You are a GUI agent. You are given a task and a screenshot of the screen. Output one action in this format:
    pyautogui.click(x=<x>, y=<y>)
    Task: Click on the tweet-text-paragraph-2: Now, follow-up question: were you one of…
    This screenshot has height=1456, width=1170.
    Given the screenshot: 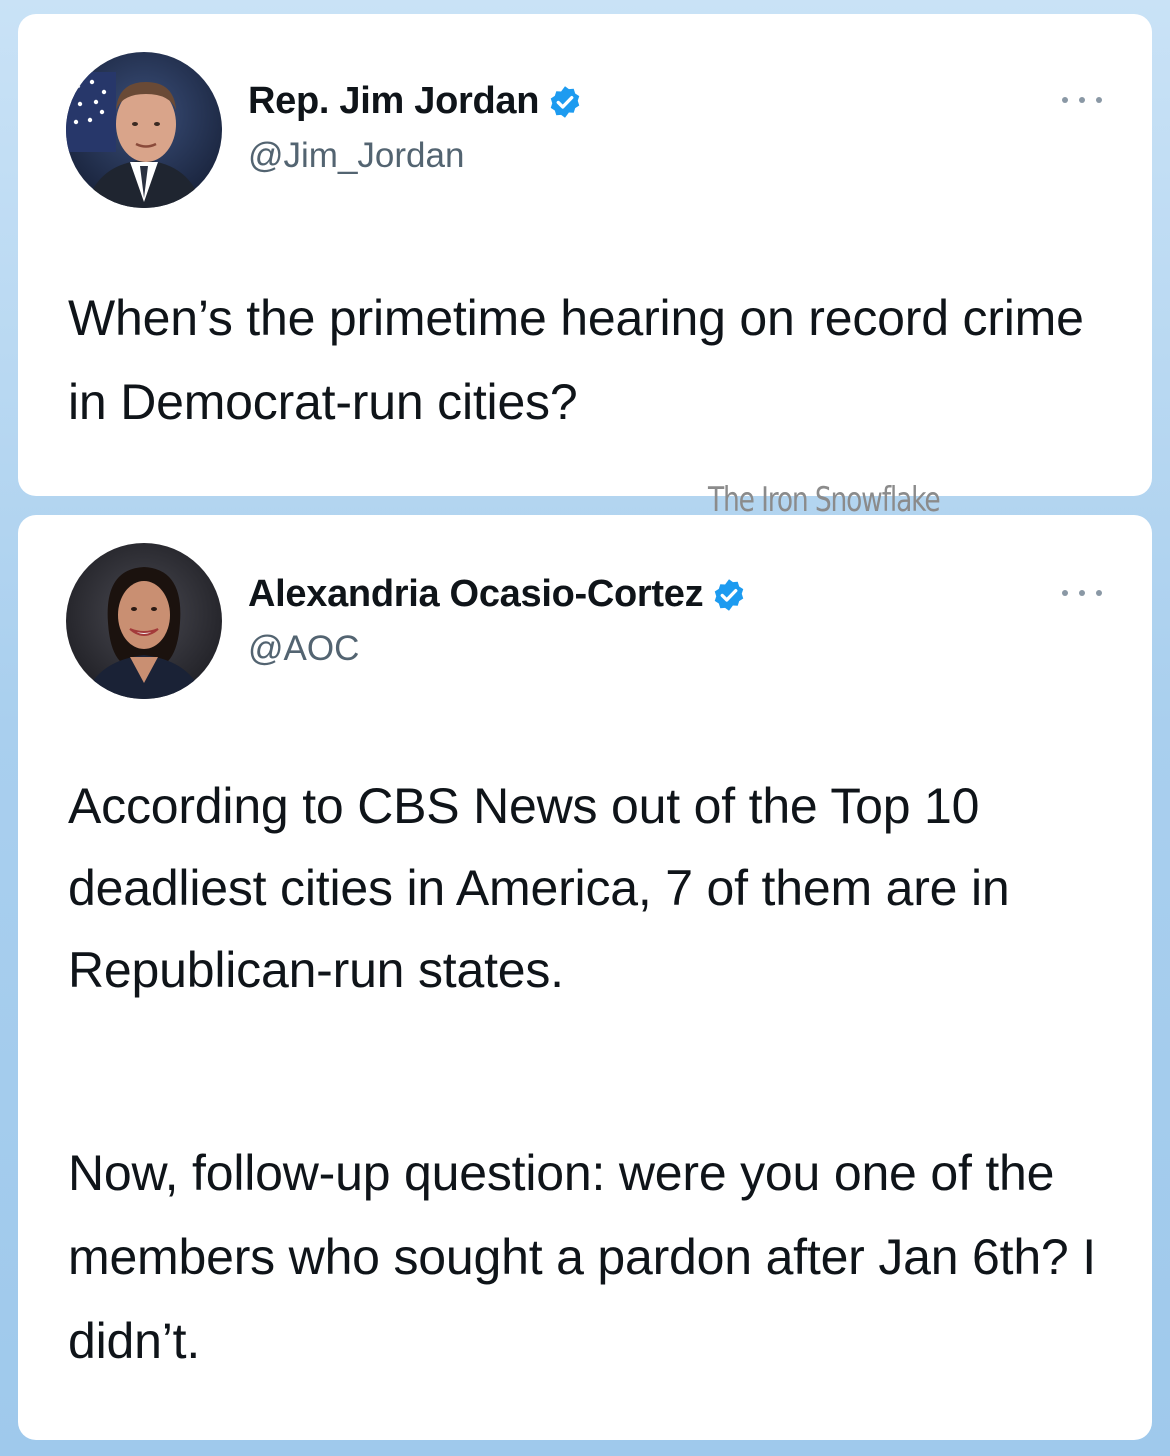 What is the action you would take?
    pyautogui.click(x=582, y=1257)
    